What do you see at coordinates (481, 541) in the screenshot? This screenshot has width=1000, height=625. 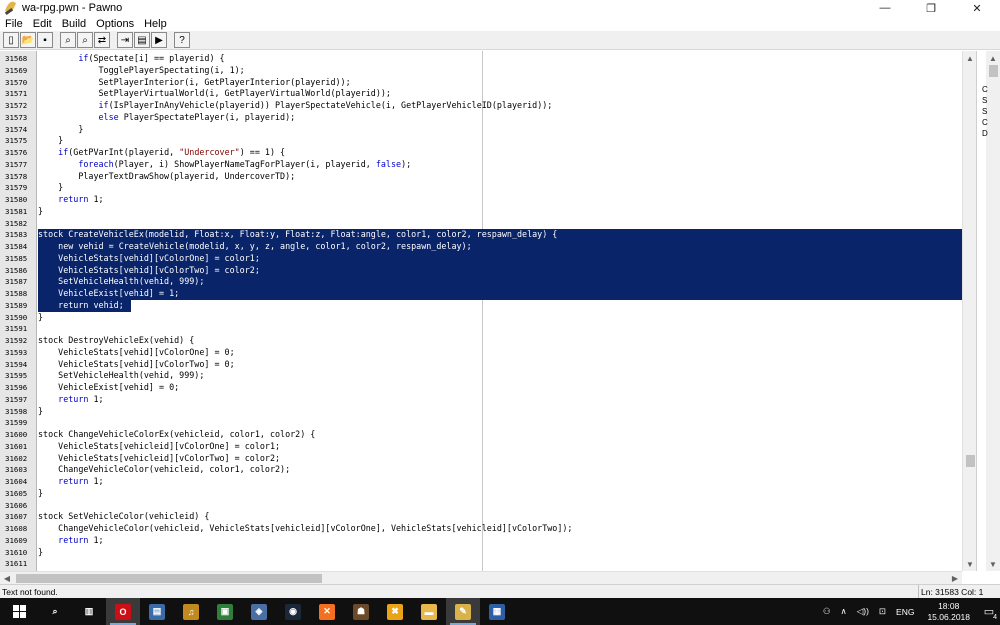 I see `code-line: 31609 return 1;` at bounding box center [481, 541].